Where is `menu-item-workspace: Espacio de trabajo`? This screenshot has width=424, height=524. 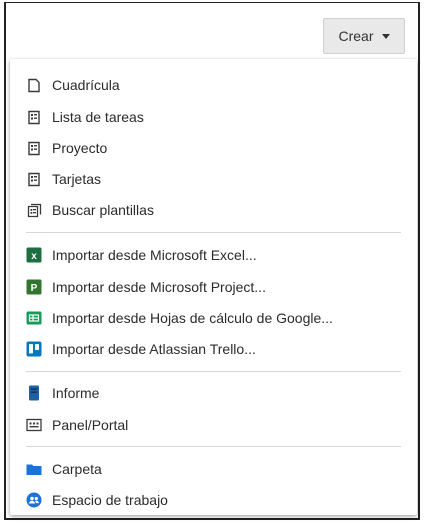
menu-item-workspace: Espacio de trabajo is located at coordinates (97, 500).